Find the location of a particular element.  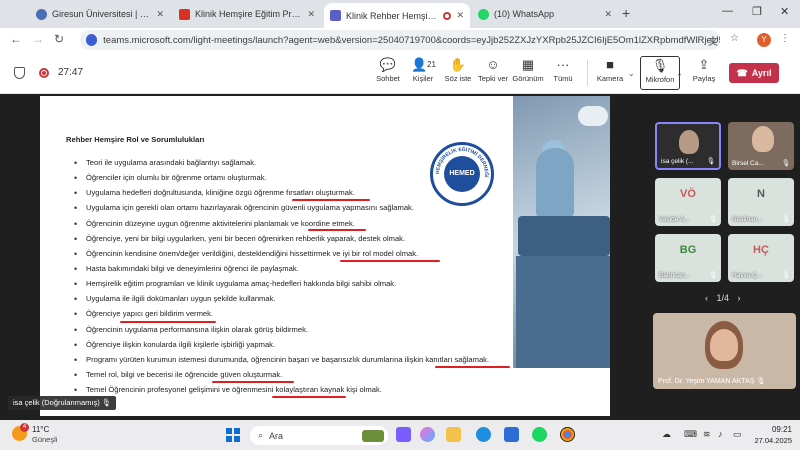

taskview-icon is located at coordinates (403, 434).